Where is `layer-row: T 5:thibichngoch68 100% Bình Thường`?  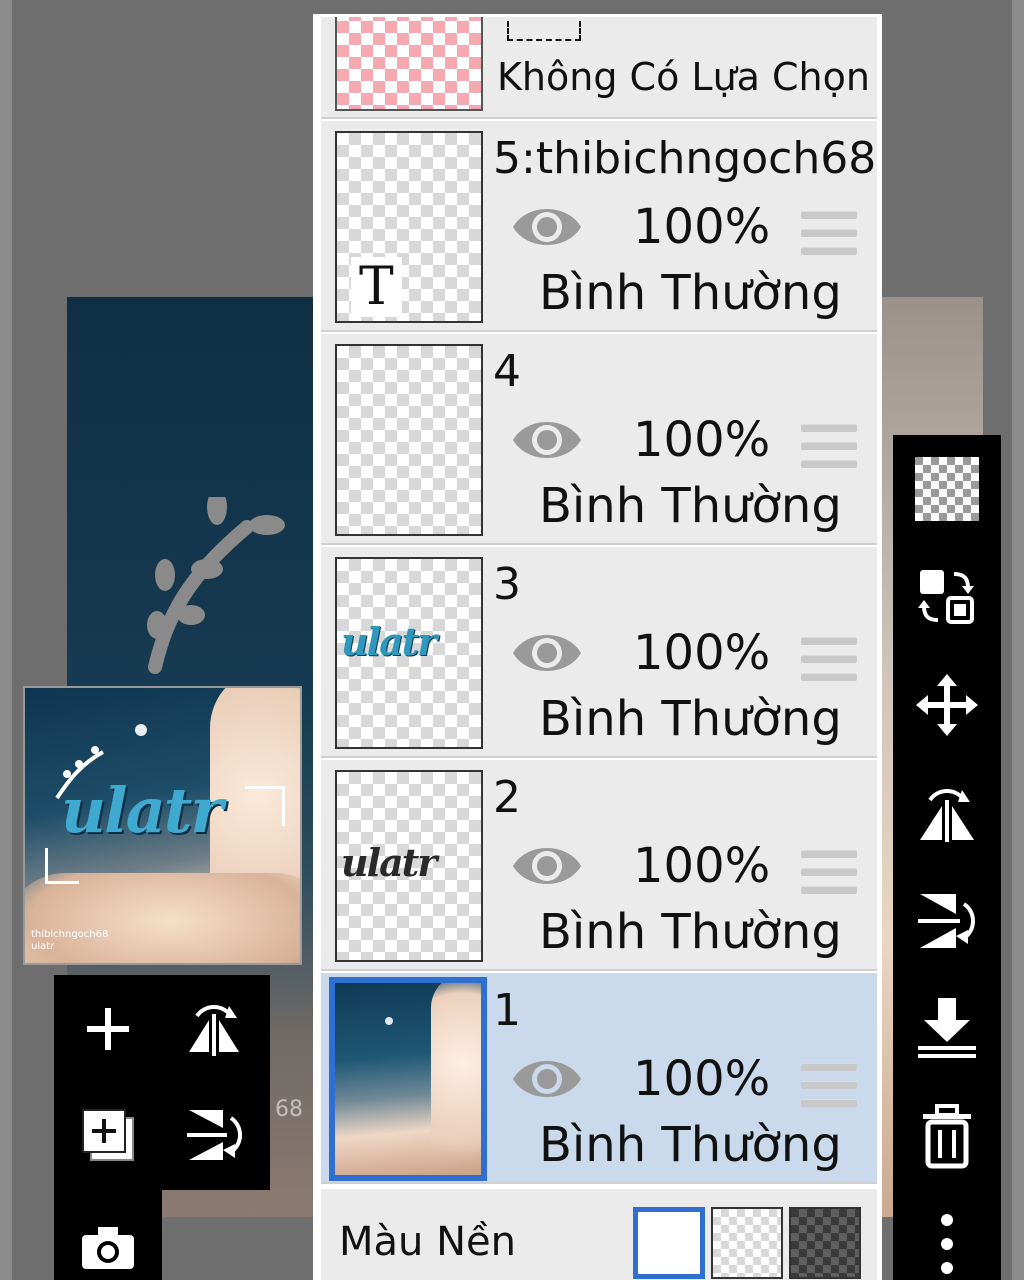 layer-row: T 5:thibichngoch68 100% Bình Thường is located at coordinates (599, 226).